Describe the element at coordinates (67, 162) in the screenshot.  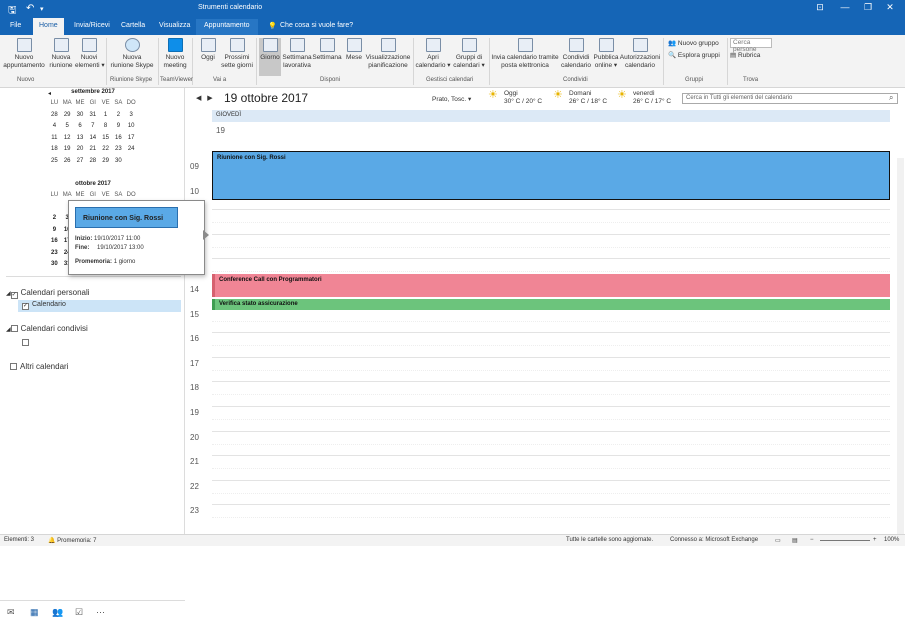
I see `minical-day: 26` at that location.